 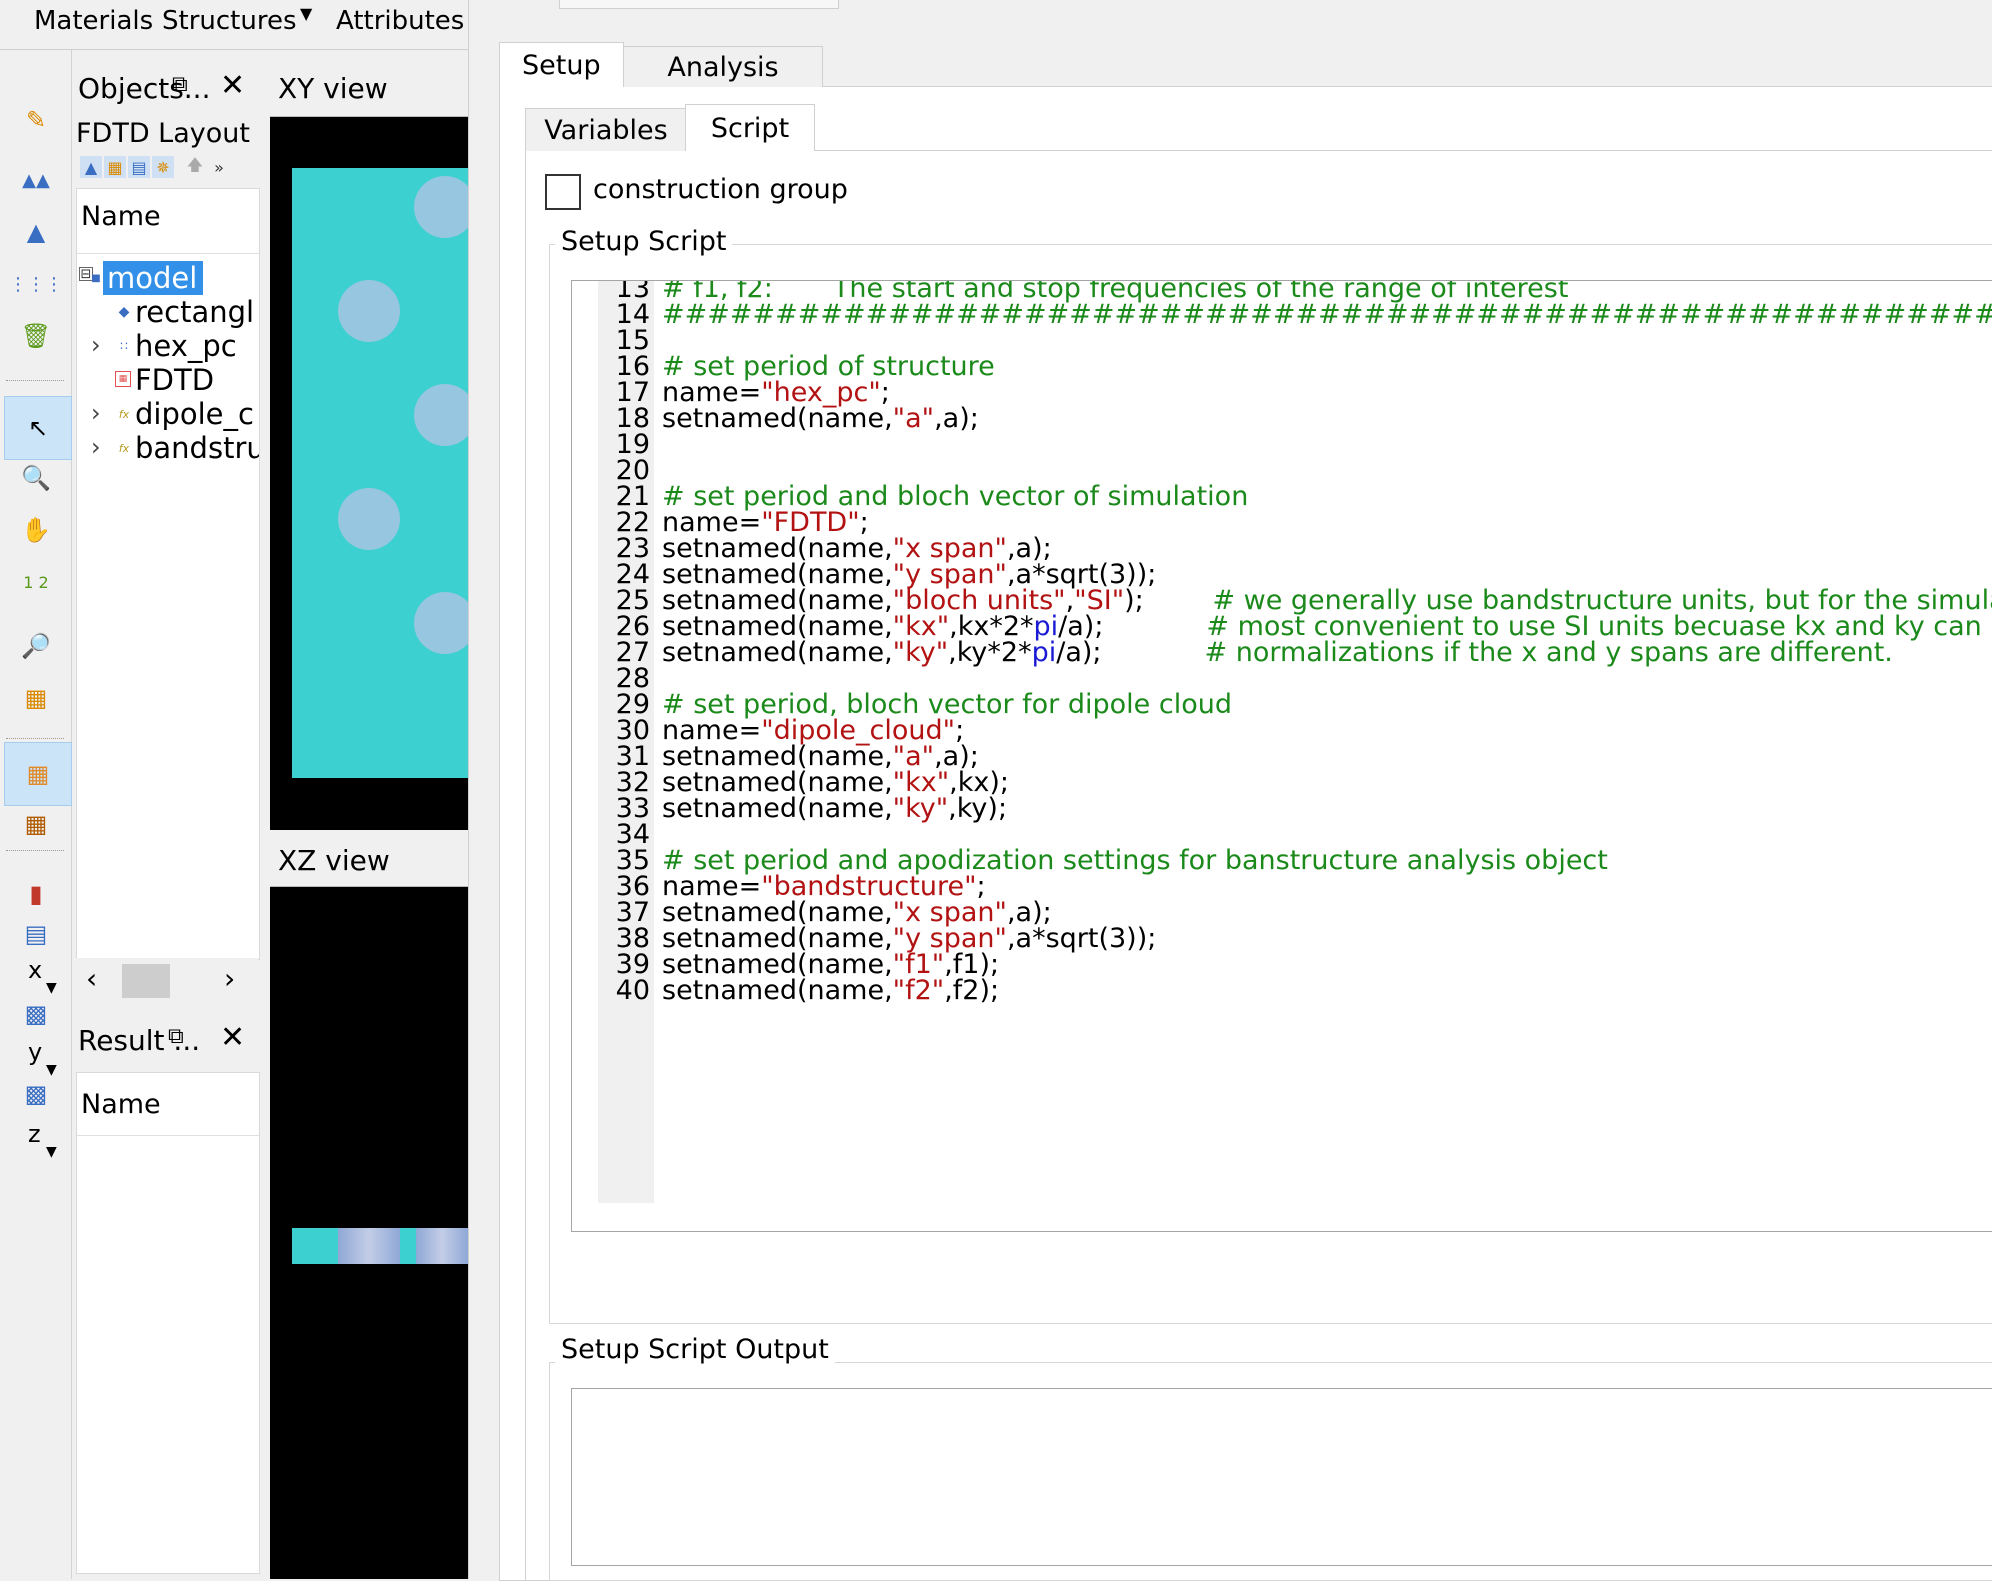 What do you see at coordinates (194, 414) in the screenshot?
I see `tree-item-label: dipole_c` at bounding box center [194, 414].